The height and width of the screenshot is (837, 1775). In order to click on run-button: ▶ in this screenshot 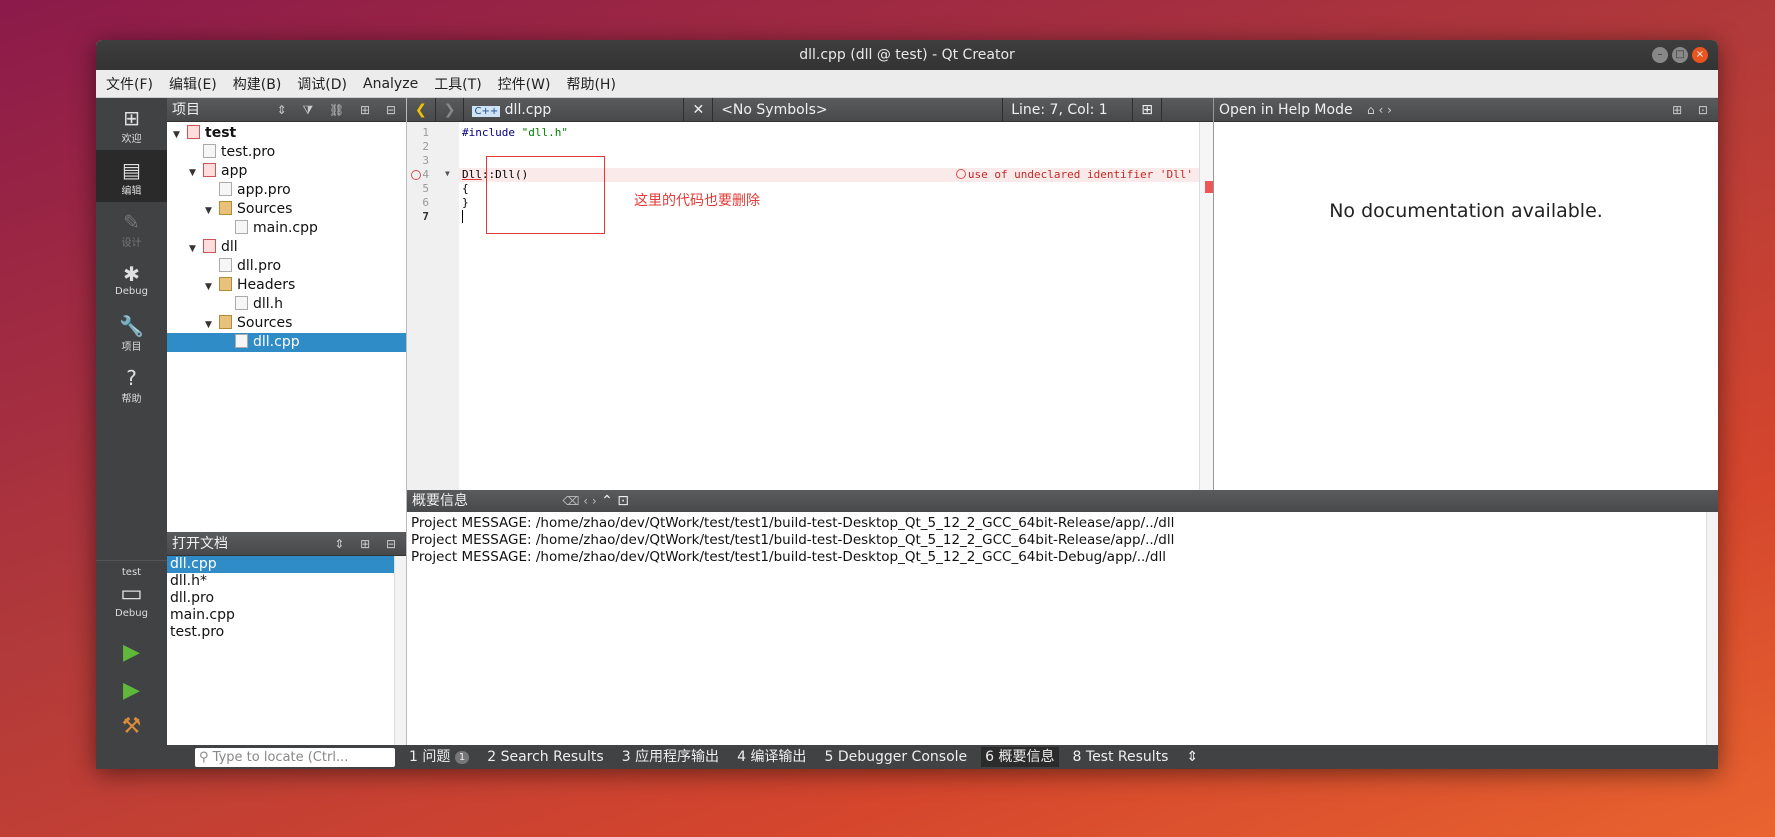, I will do `click(131, 652)`.